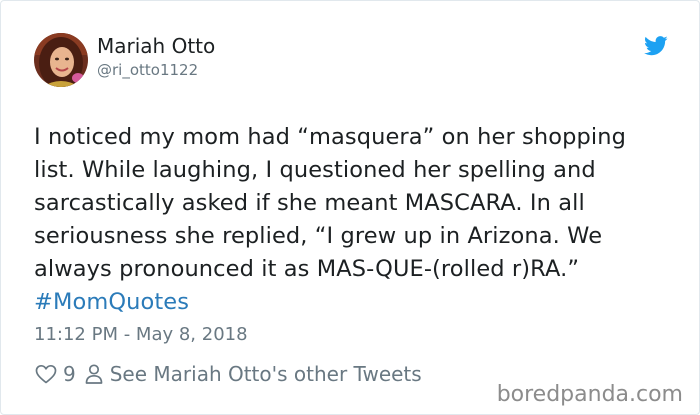 The height and width of the screenshot is (415, 700). Describe the element at coordinates (141, 335) in the screenshot. I see `tweet-timestamp: 11:12 PM - May 8, 2018` at that location.